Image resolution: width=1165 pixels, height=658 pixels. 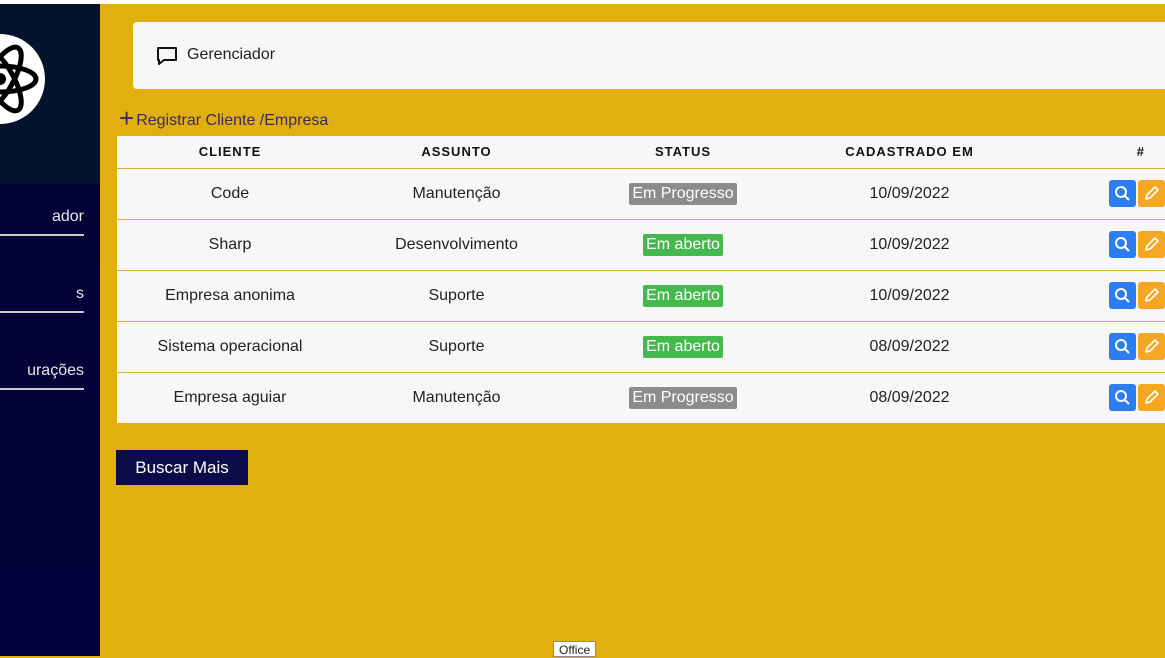 What do you see at coordinates (230, 397) in the screenshot?
I see `cell-cliente: Empresa aguiar` at bounding box center [230, 397].